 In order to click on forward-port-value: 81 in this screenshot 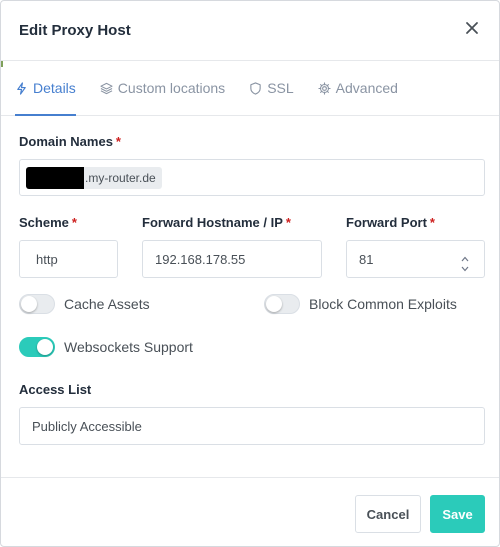, I will do `click(366, 259)`.